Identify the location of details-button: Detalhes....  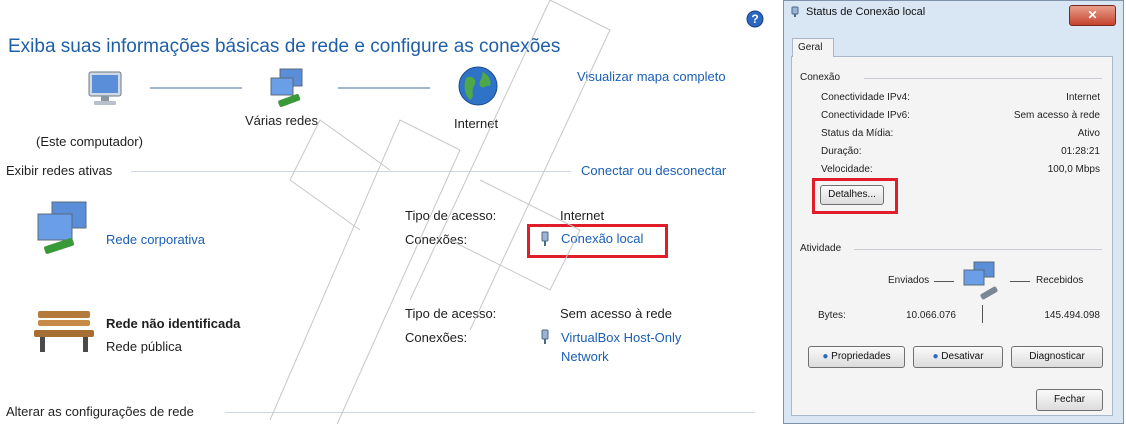
(852, 195).